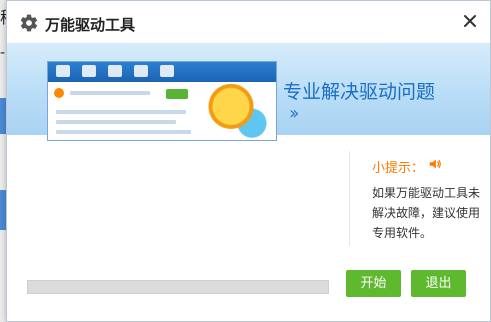 Image resolution: width=491 pixels, height=322 pixels. I want to click on mascot-illustration, so click(238, 112).